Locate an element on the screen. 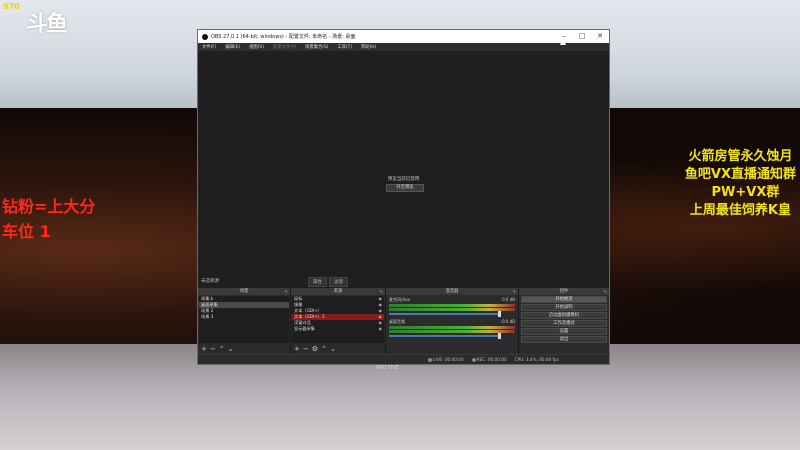 The image size is (800, 450). rec-status: REC: 00:00:00 is located at coordinates (489, 359).